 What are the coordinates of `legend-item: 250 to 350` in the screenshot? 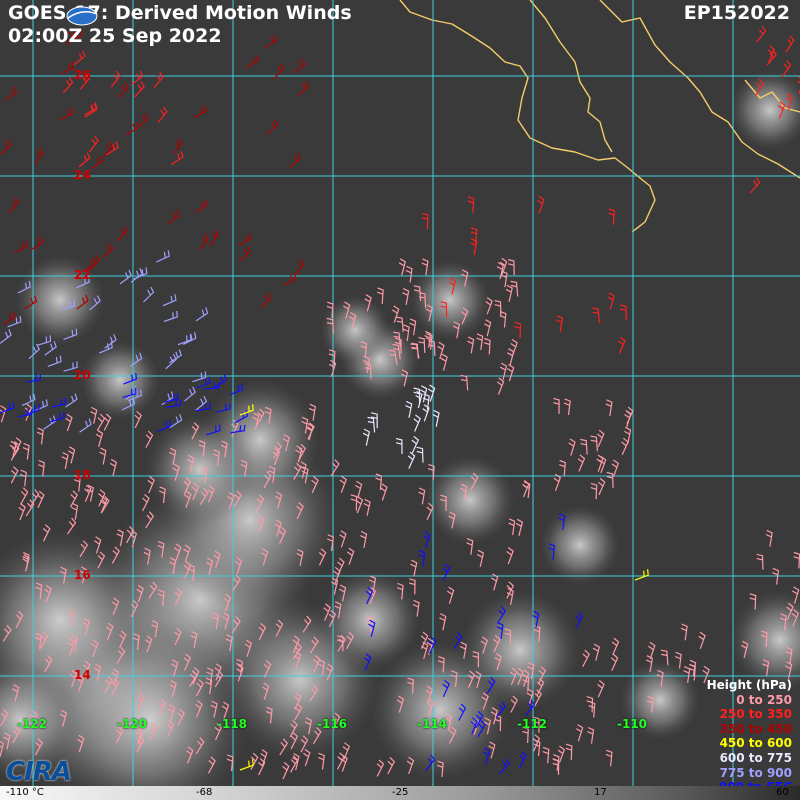 It's located at (755, 714).